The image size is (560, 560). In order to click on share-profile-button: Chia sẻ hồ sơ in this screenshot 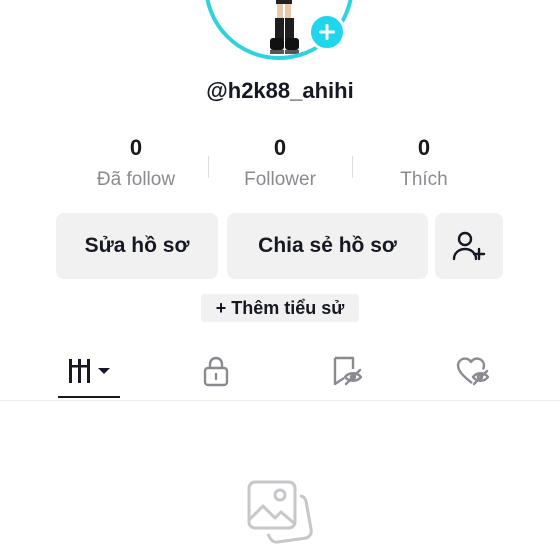, I will do `click(327, 246)`.